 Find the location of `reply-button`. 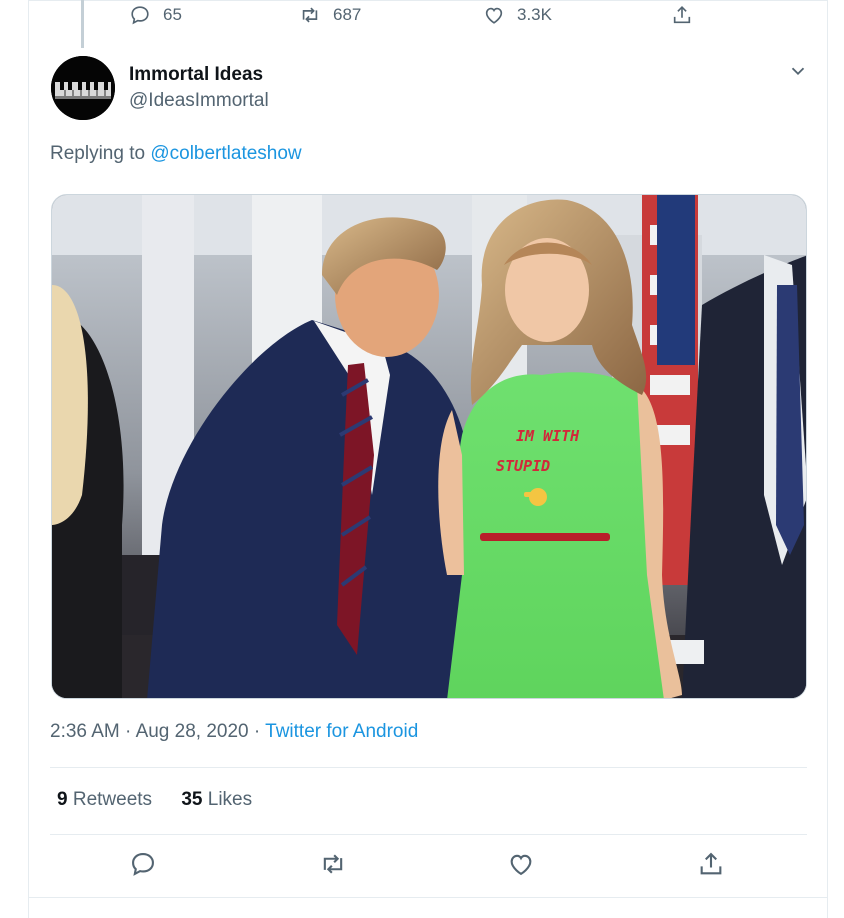

reply-button is located at coordinates (144, 865).